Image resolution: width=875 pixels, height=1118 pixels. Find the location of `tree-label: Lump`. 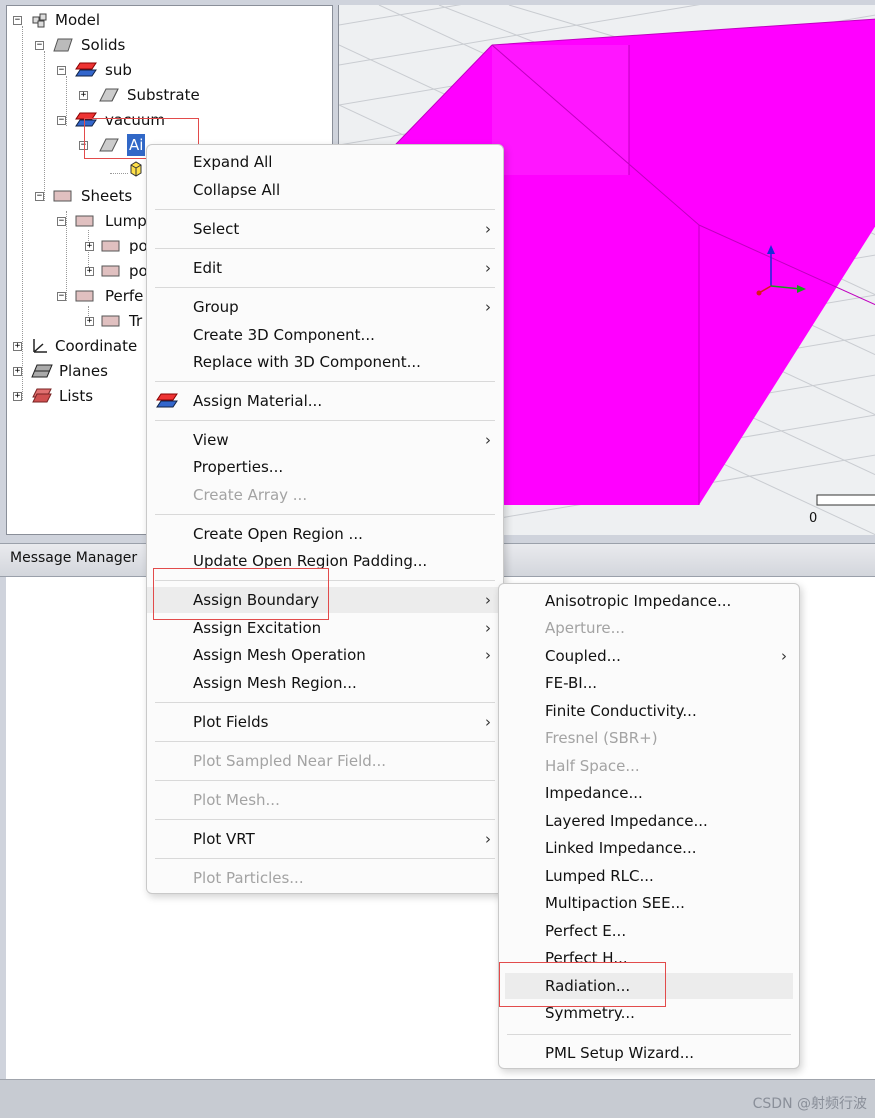

tree-label: Lump is located at coordinates (126, 221).